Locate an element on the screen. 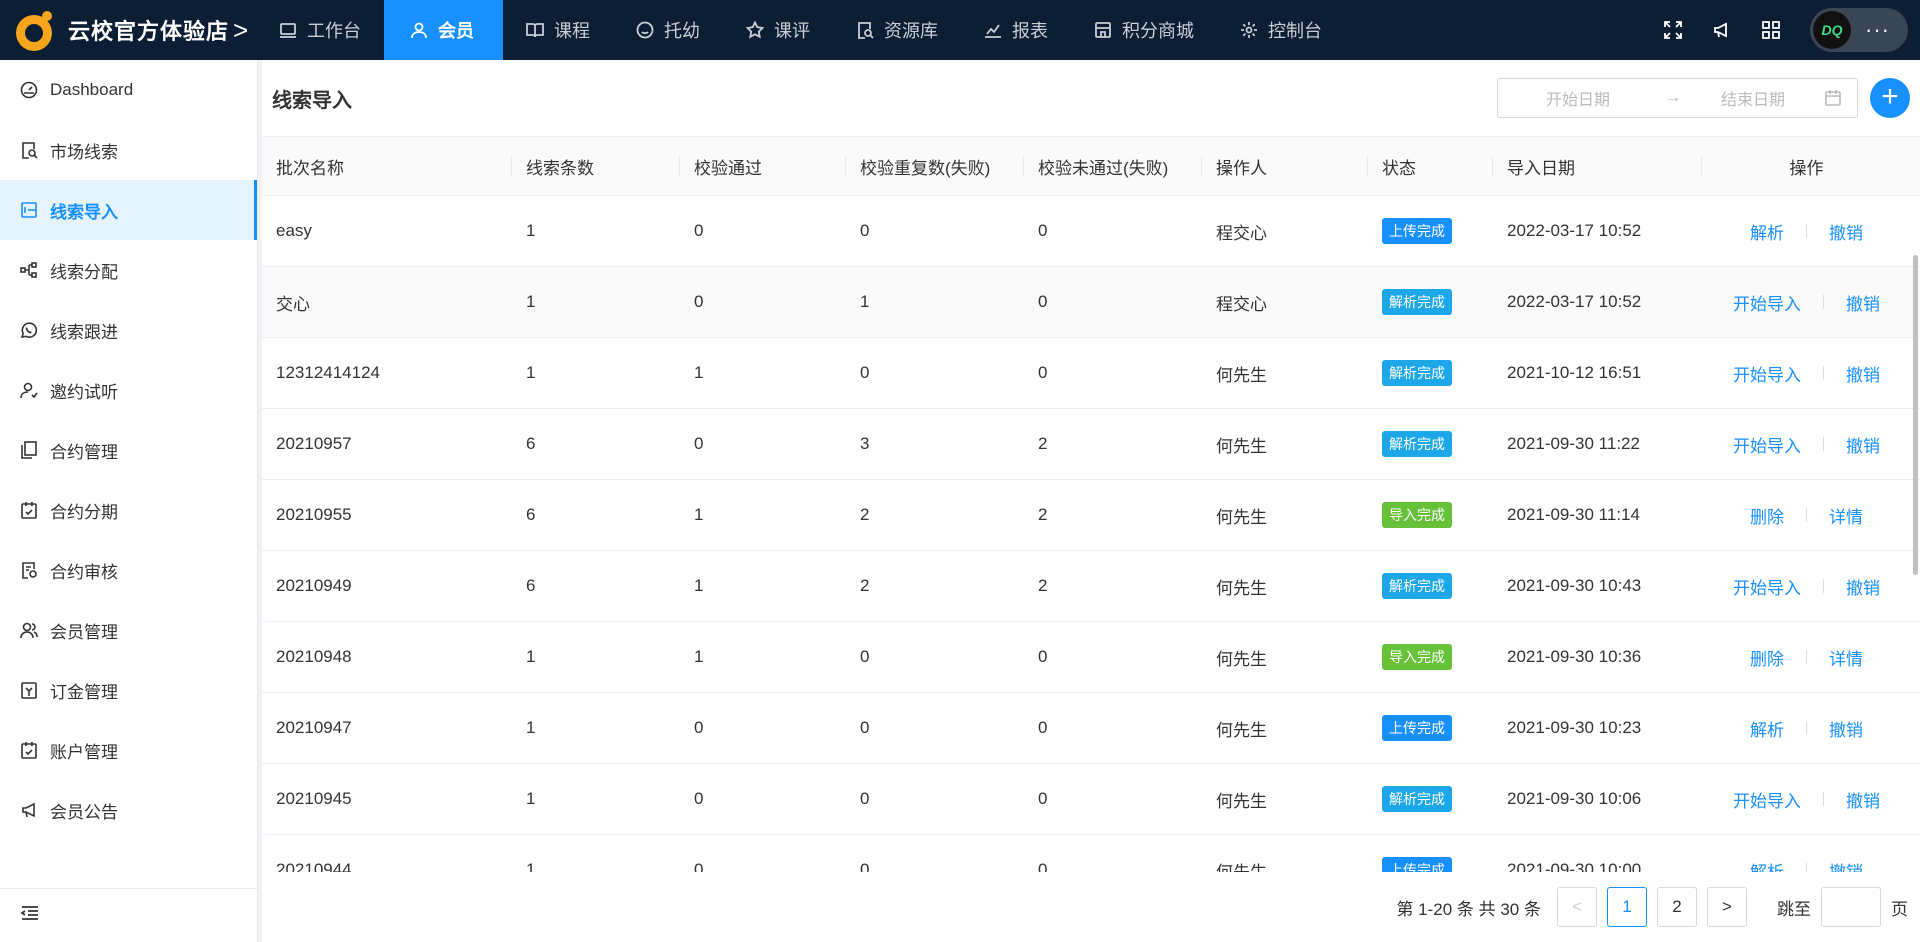 The image size is (1920, 942). fullscreen-icon is located at coordinates (1673, 30).